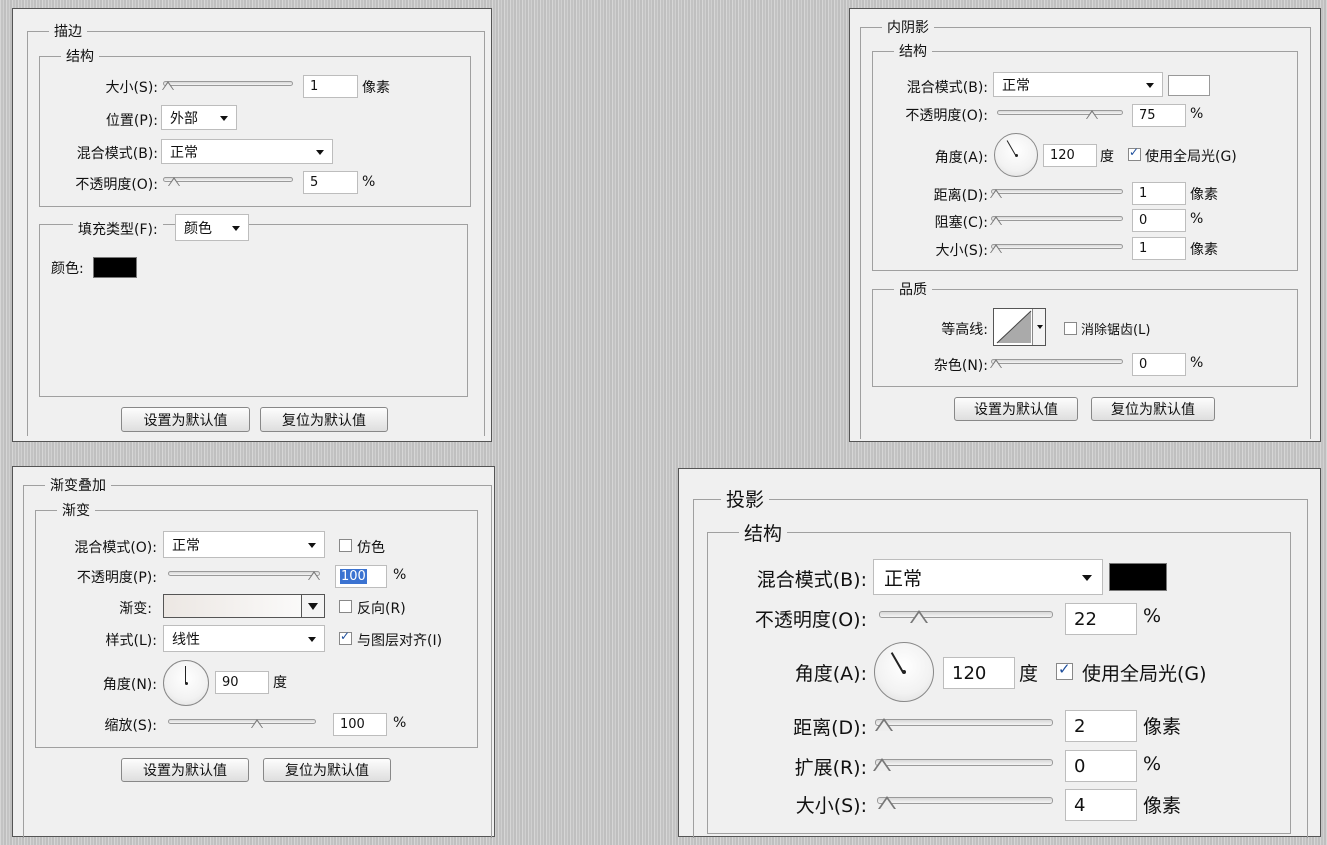 The image size is (1327, 845). What do you see at coordinates (1144, 672) in the screenshot?
I see `drop-shadow-global-light-label: 使用全局光(G)` at bounding box center [1144, 672].